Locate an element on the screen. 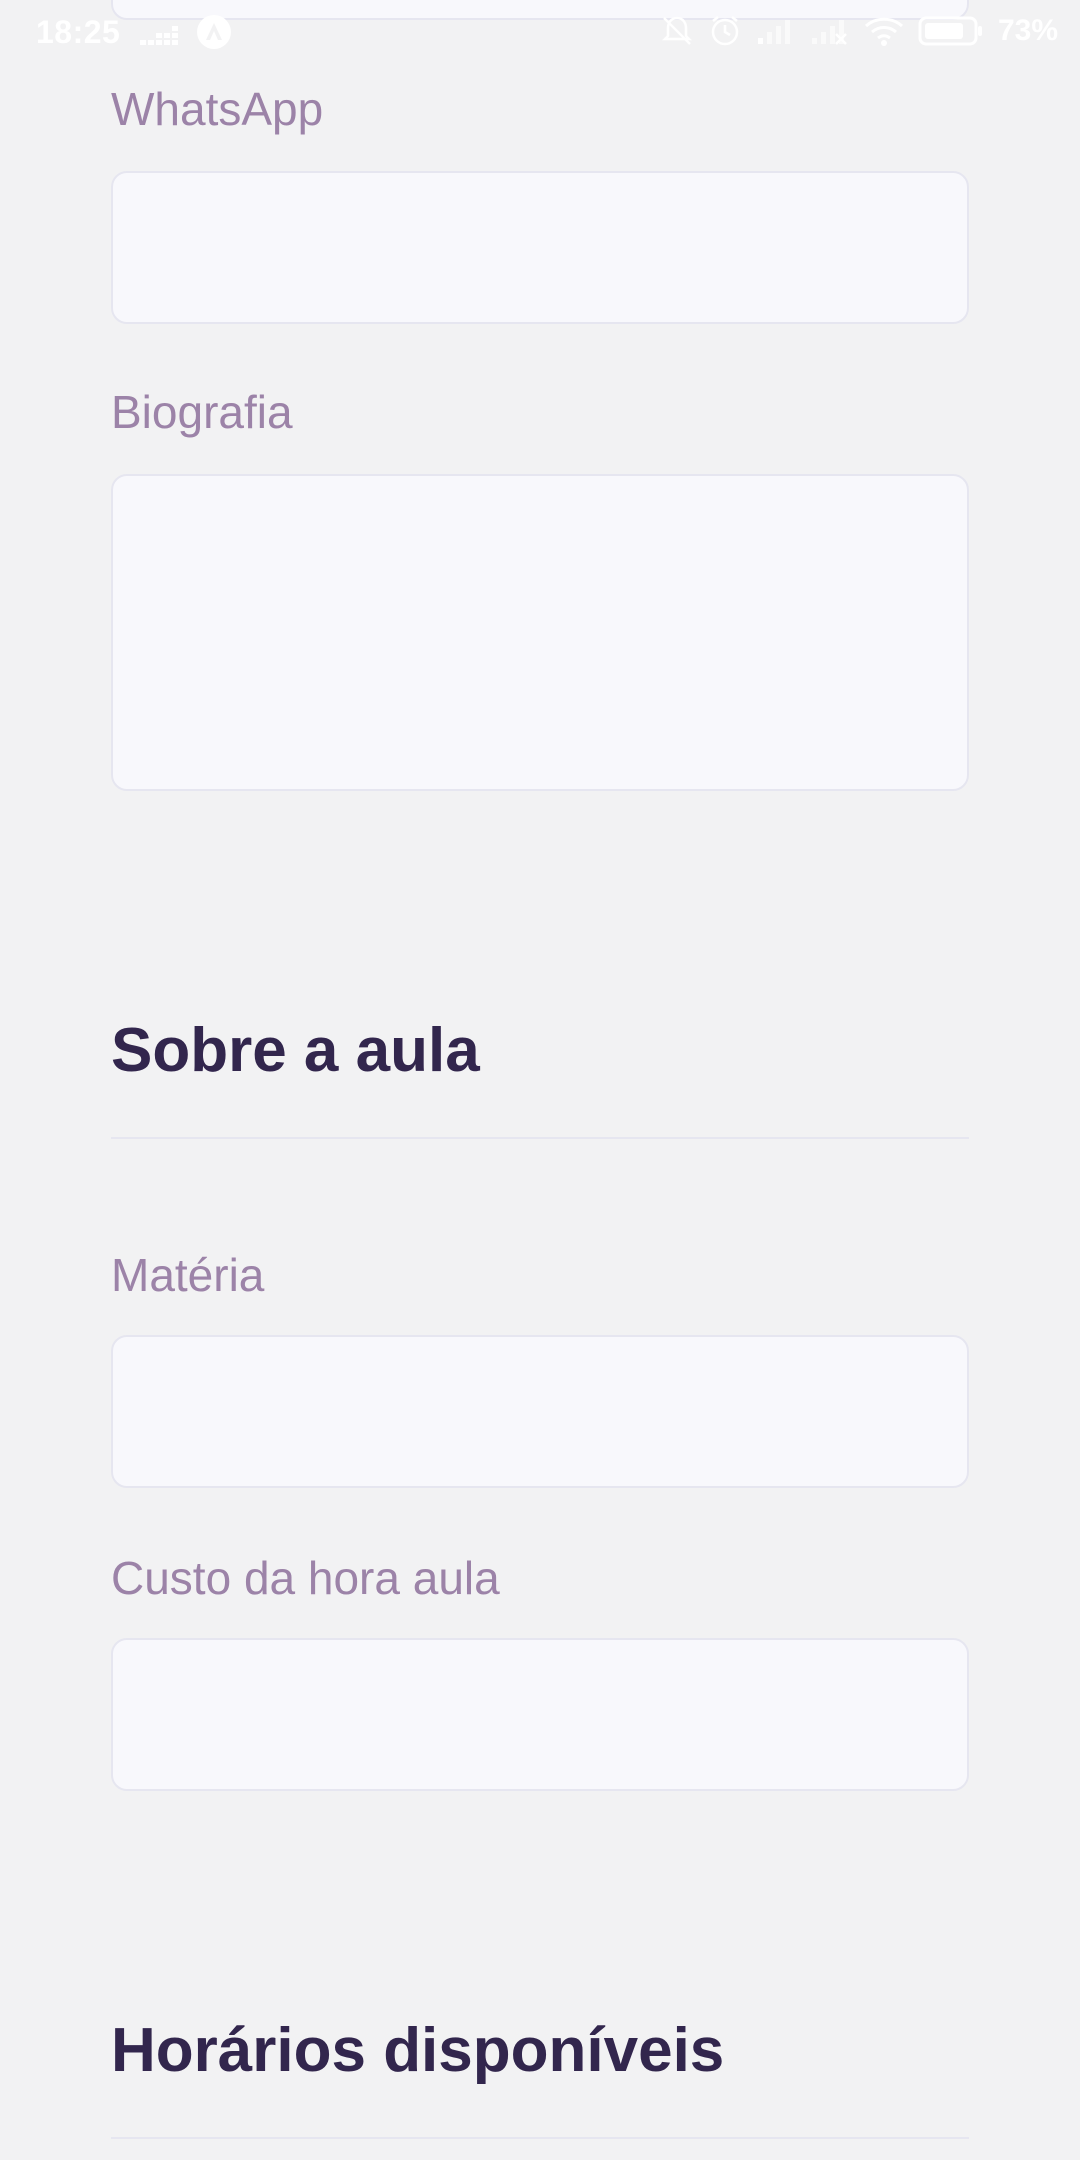 The image size is (1080, 2160). status-bar: 18:25 73% is located at coordinates (540, 32).